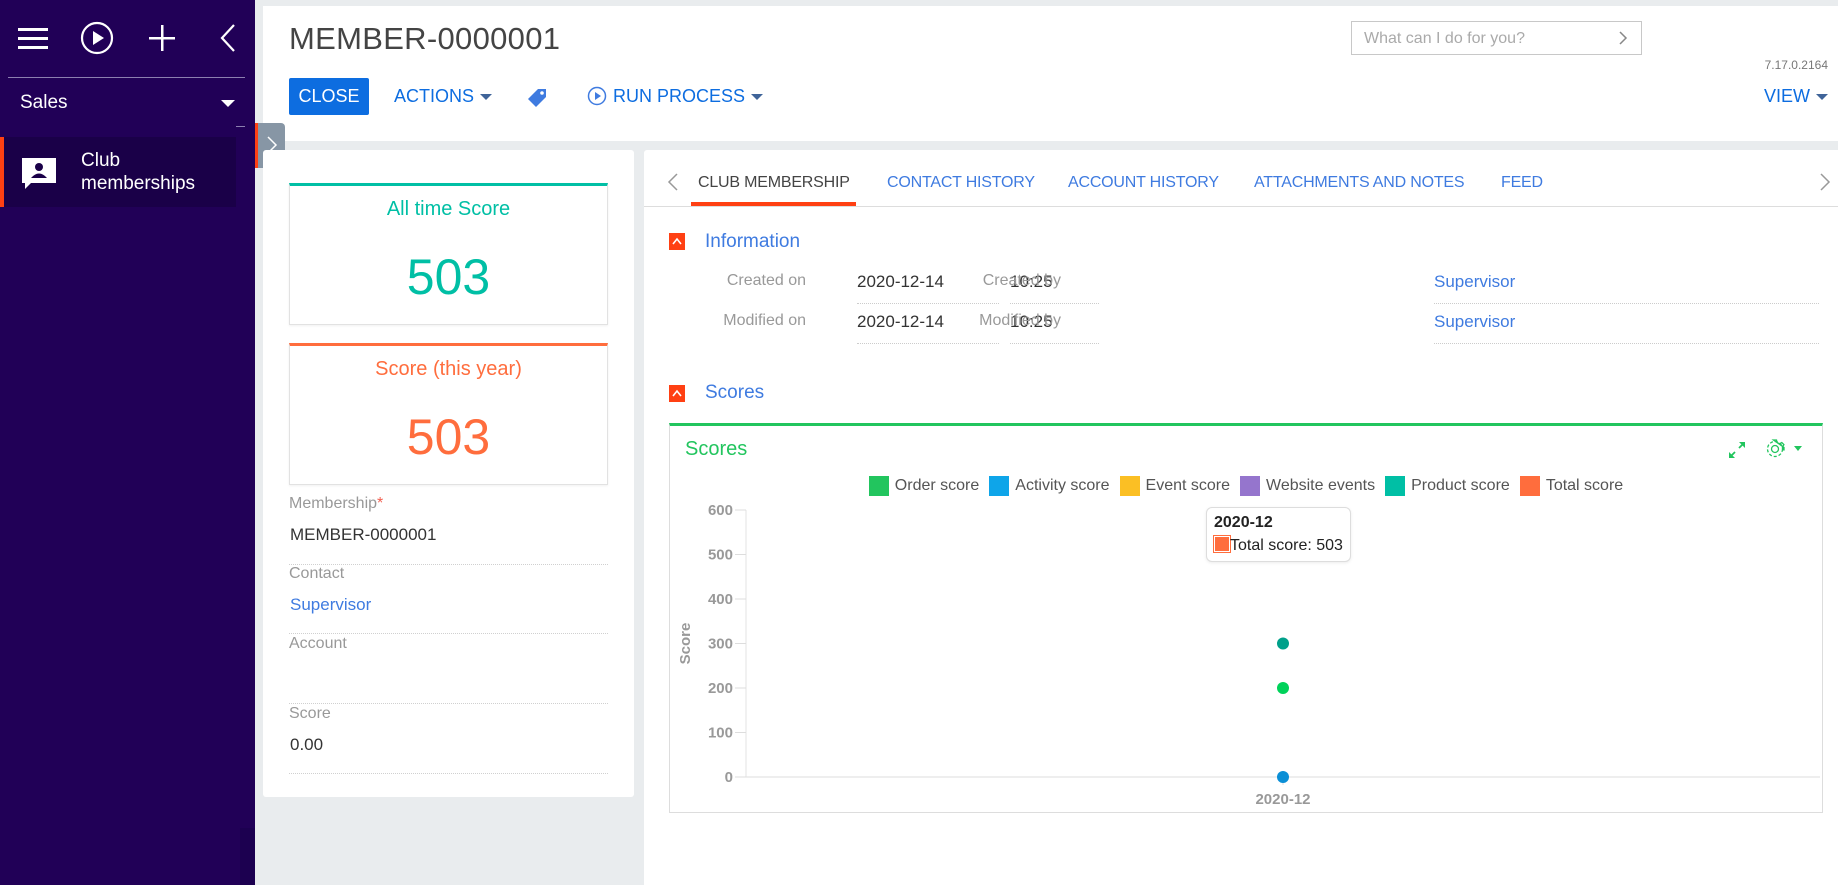  What do you see at coordinates (673, 182) in the screenshot?
I see `chevron-left-icon` at bounding box center [673, 182].